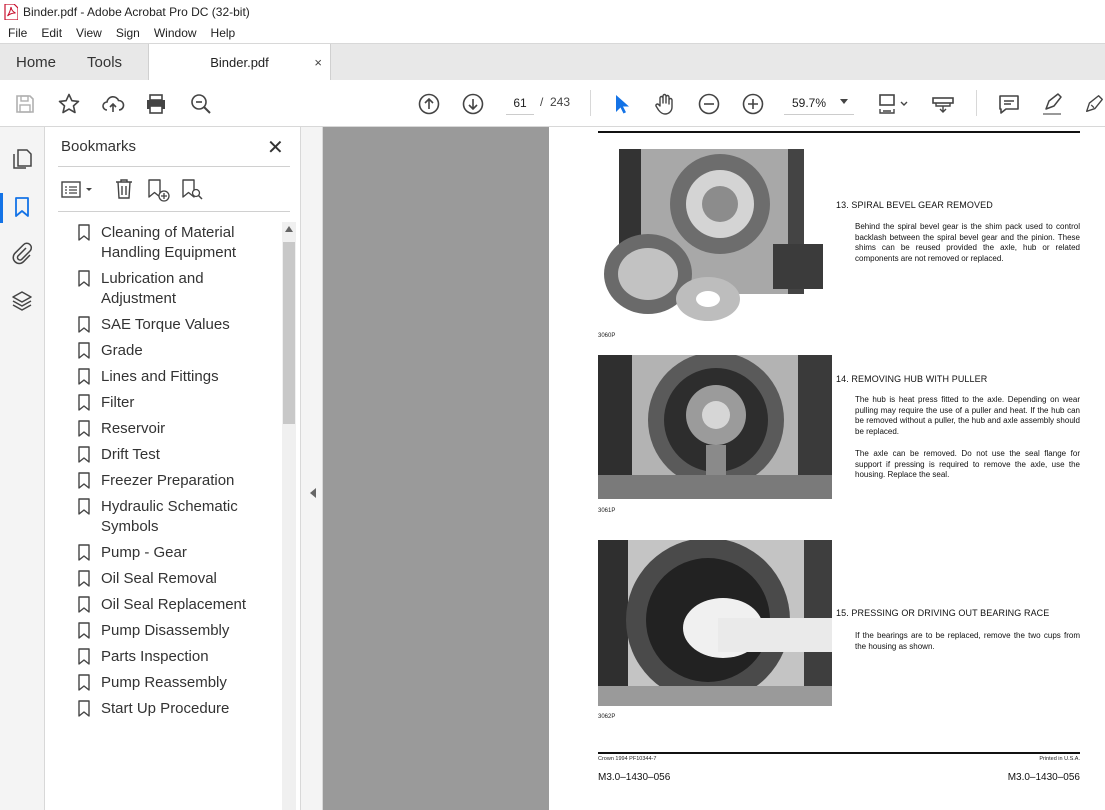  Describe the element at coordinates (164, 682) in the screenshot. I see `bookmark-label: Pump Reassembly` at that location.